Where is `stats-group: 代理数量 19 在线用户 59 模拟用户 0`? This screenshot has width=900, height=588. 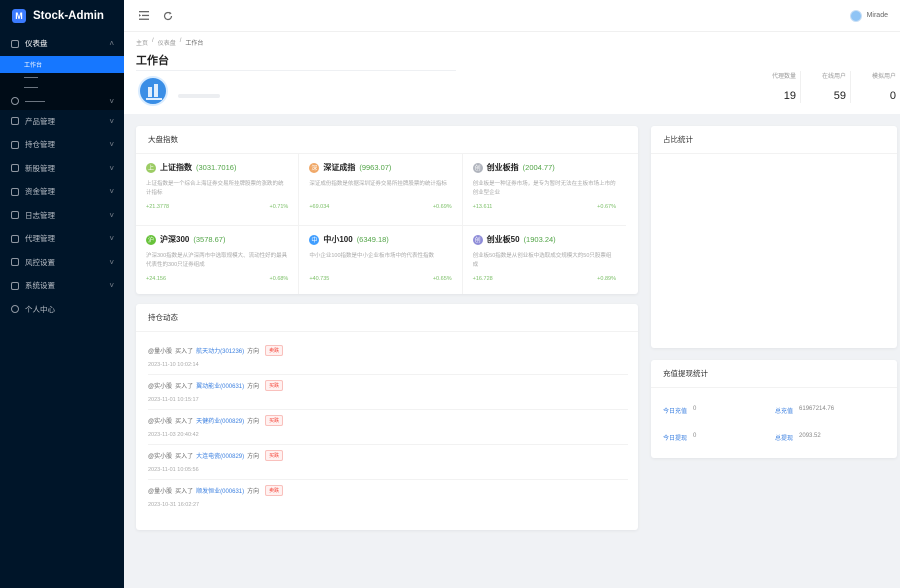
stats-group: 代理数量 19 在线用户 59 模拟用户 0 is located at coordinates (825, 87).